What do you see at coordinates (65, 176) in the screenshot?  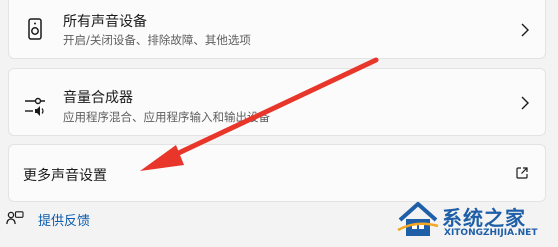 I see `card-title: 更多声音设置` at bounding box center [65, 176].